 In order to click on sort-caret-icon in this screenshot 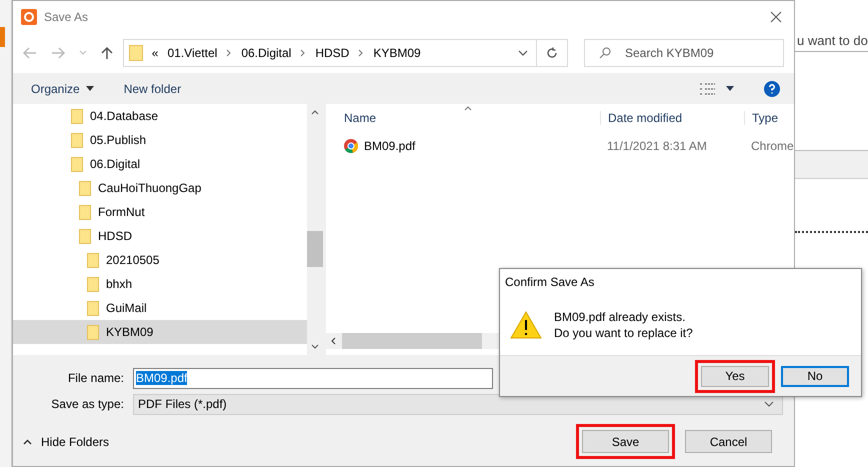, I will do `click(468, 108)`.